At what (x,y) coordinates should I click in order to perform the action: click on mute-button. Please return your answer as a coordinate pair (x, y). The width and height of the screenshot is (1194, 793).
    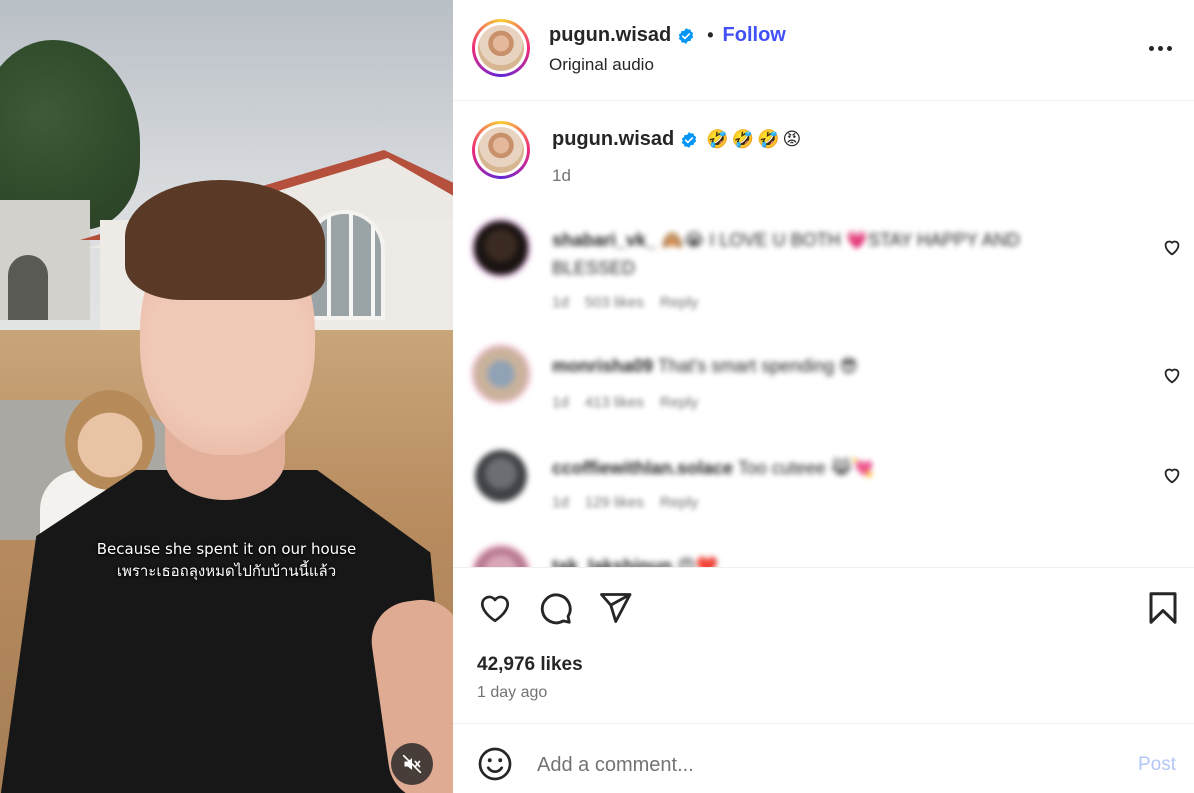
    Looking at the image, I should click on (412, 764).